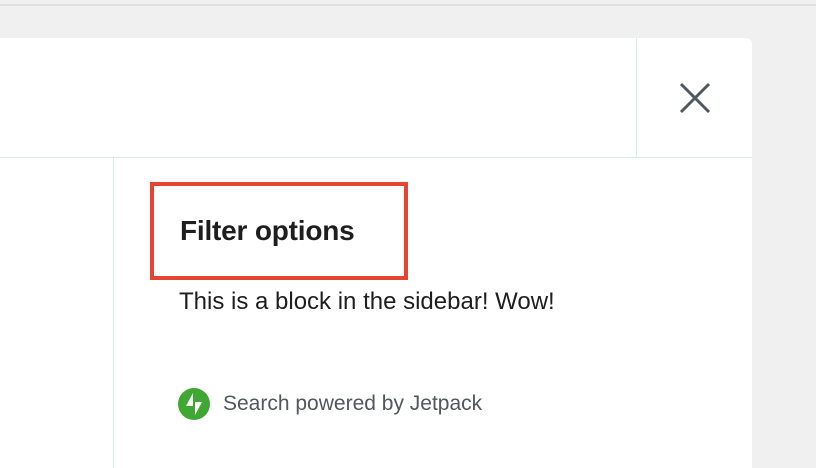  Describe the element at coordinates (267, 230) in the screenshot. I see `filter-options-title: Filter options` at that location.